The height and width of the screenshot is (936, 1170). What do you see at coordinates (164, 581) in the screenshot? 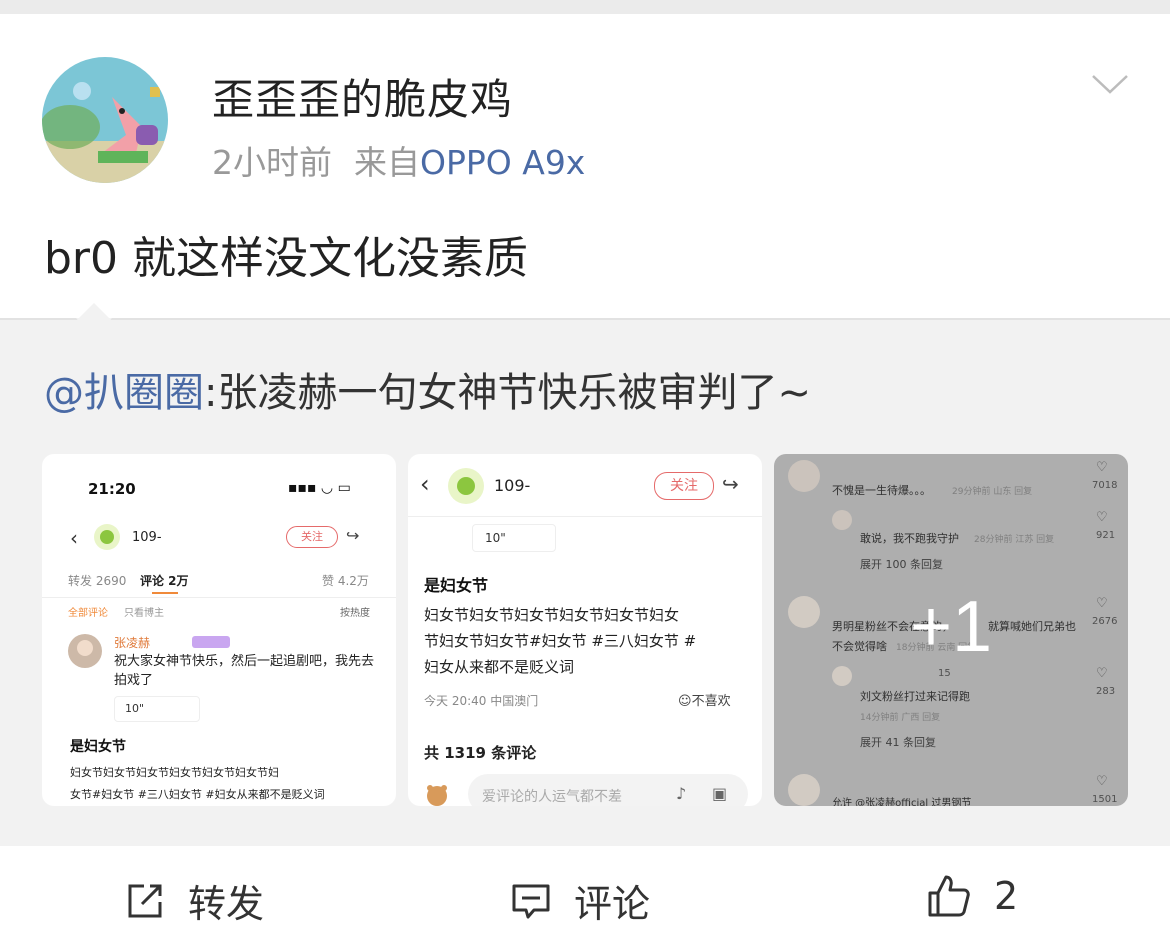
I see `t1-comment-tab: 评论 2万` at bounding box center [164, 581].